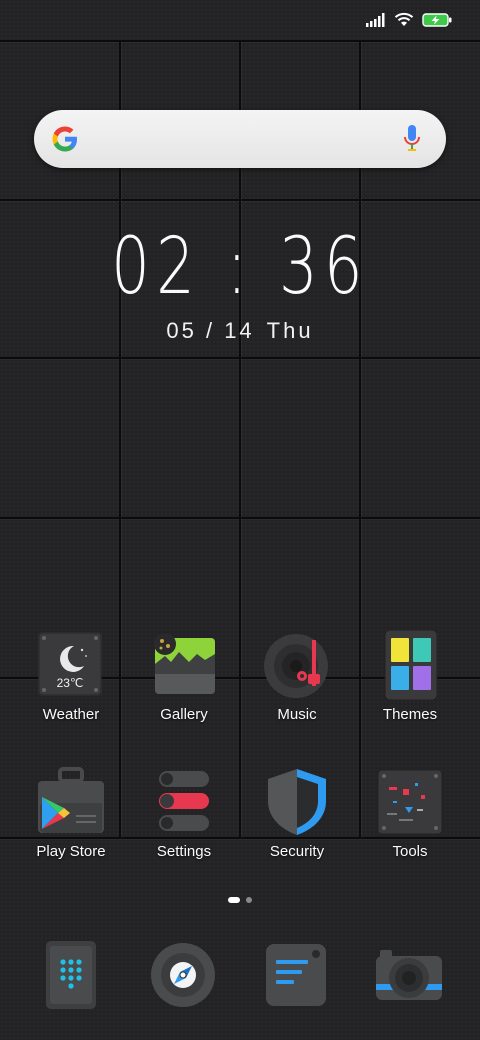 The width and height of the screenshot is (480, 1040). What do you see at coordinates (437, 19) in the screenshot?
I see `battery-charging-icon` at bounding box center [437, 19].